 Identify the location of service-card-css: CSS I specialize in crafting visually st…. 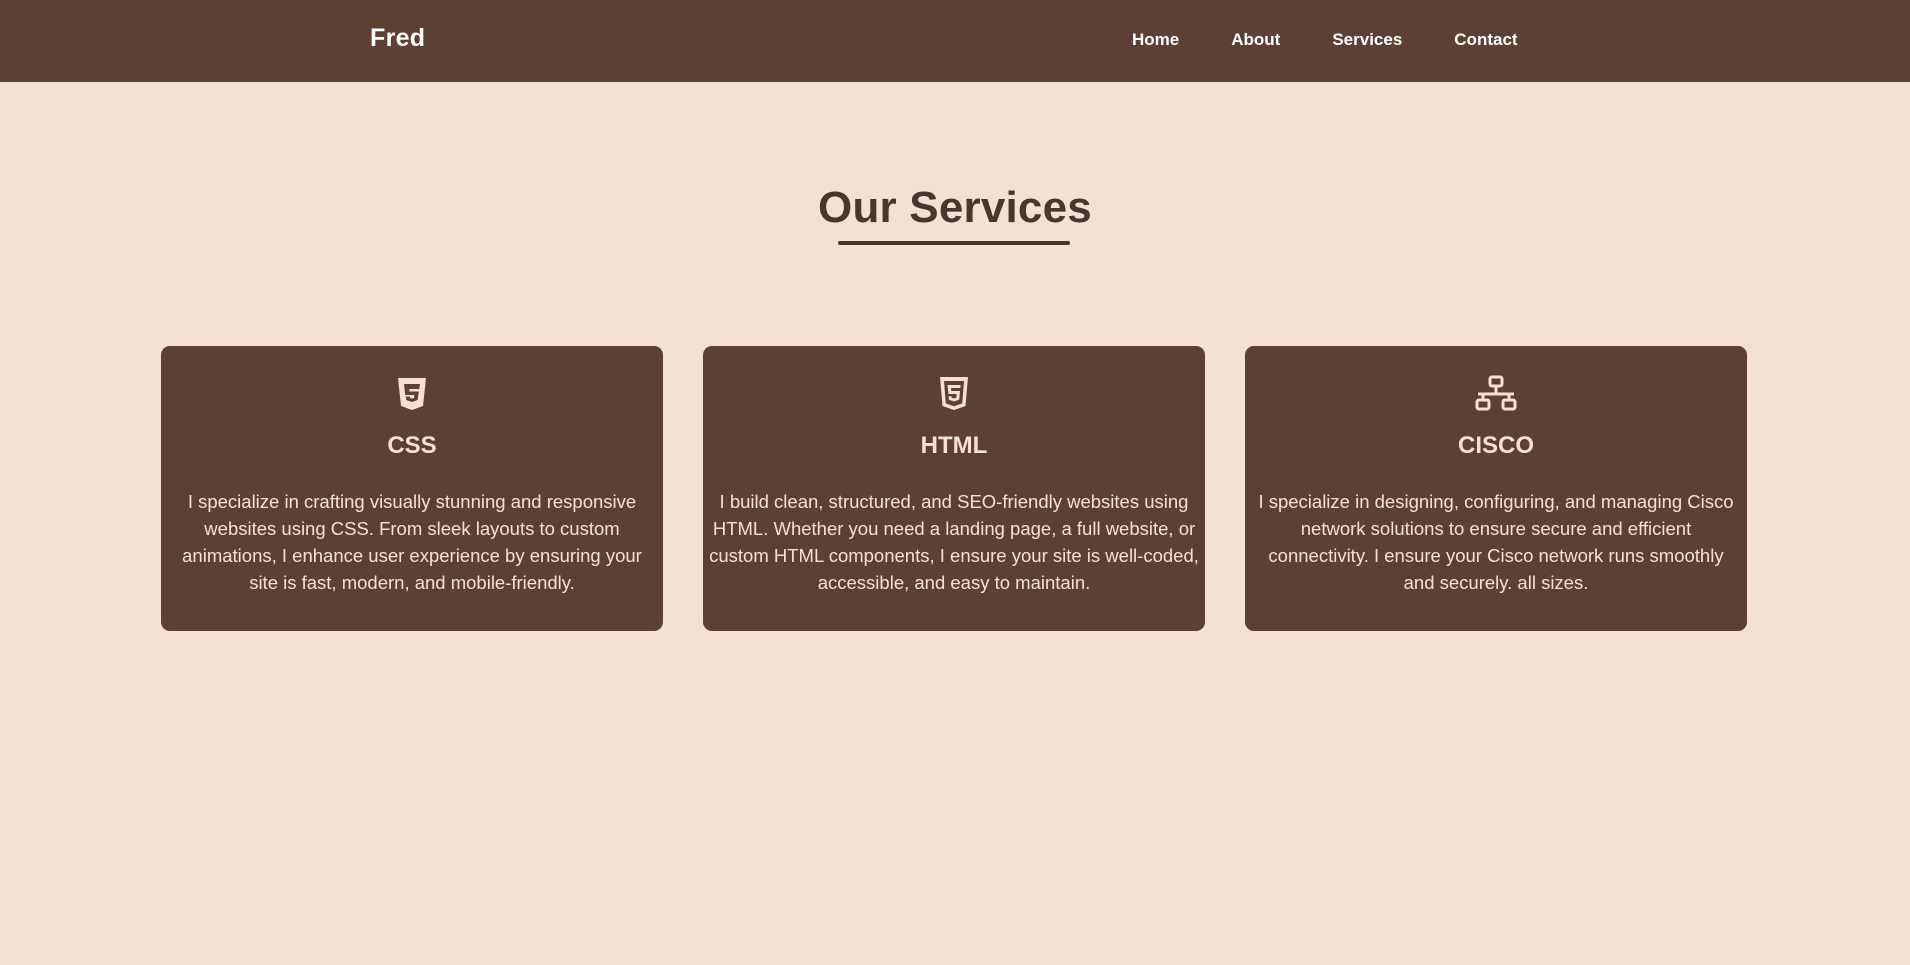
(412, 488).